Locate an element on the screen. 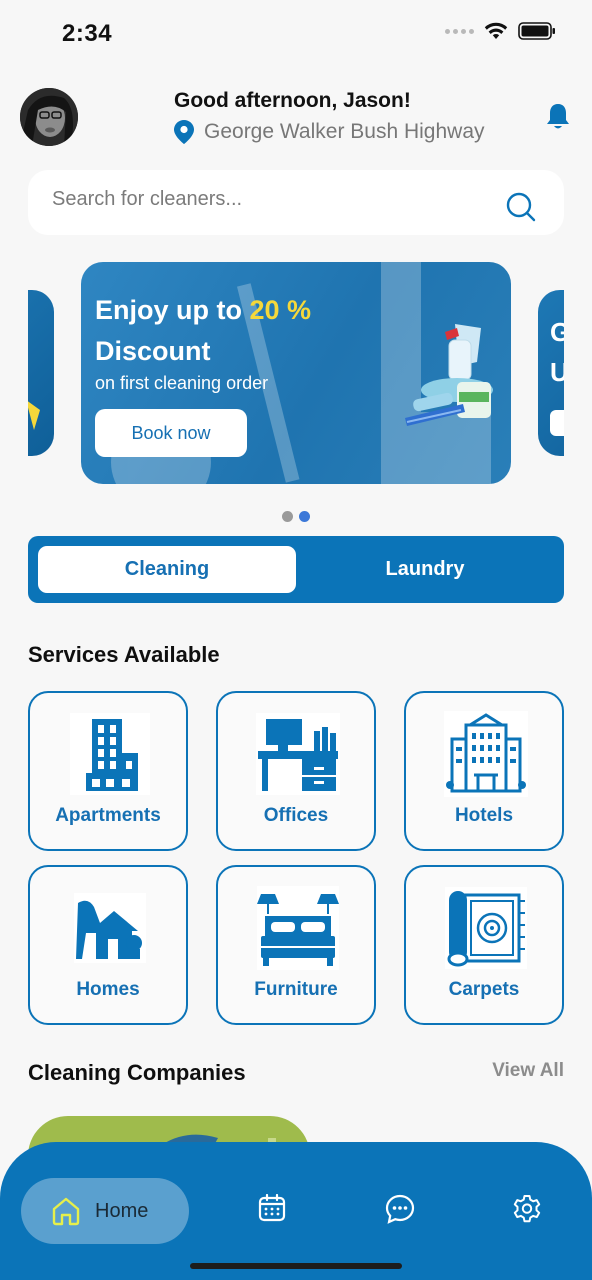 This screenshot has width=592, height=1280. home-indicator is located at coordinates (296, 1266).